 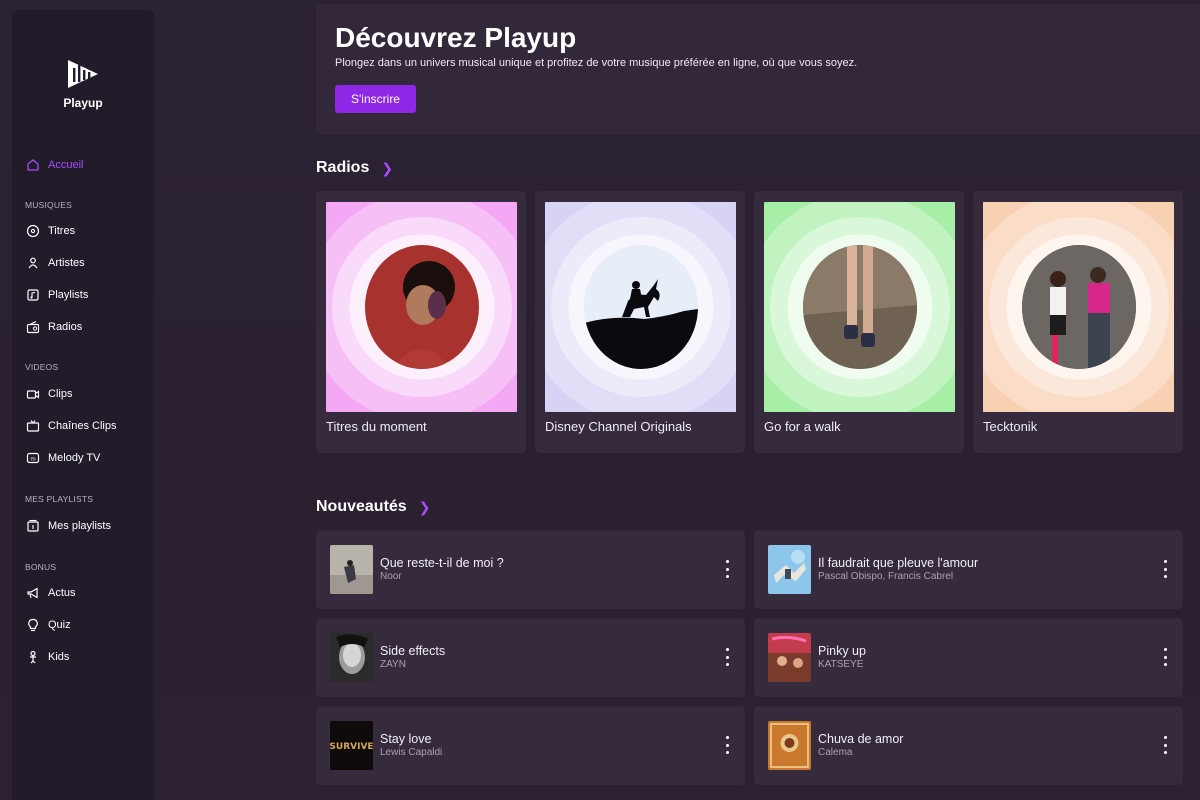 I want to click on nav-label: Playlists, so click(x=68, y=295).